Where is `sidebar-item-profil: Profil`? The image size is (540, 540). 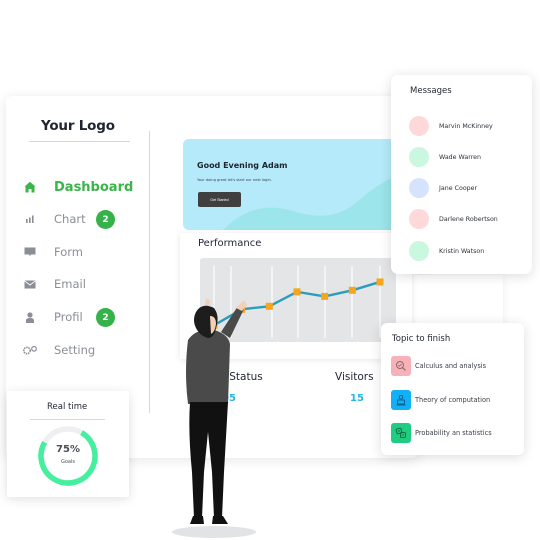 sidebar-item-profil: Profil is located at coordinates (52, 317).